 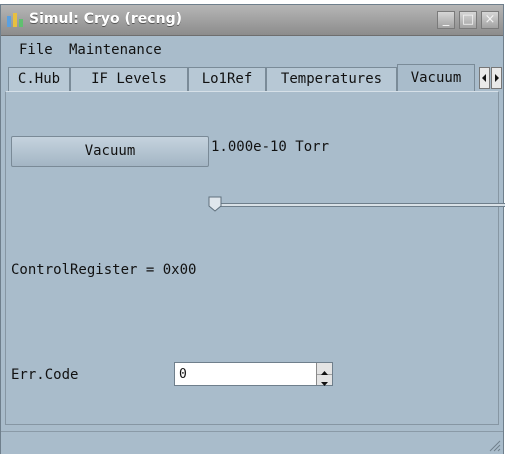 I want to click on err-code-spinbox, so click(x=253, y=374).